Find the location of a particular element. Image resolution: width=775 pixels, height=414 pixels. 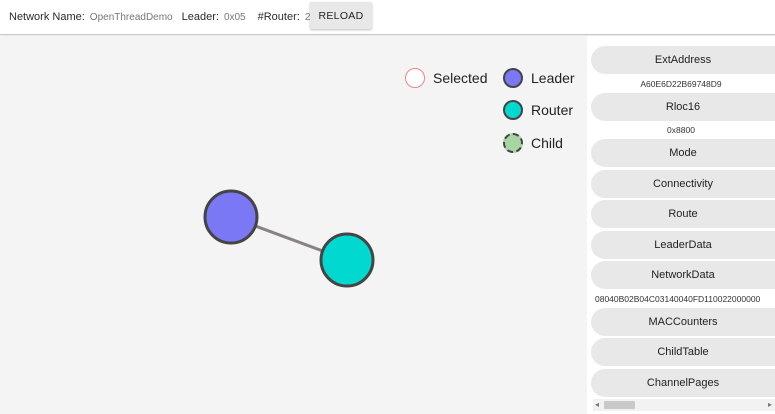

channel-pages-button: ChannelPages is located at coordinates (683, 383).